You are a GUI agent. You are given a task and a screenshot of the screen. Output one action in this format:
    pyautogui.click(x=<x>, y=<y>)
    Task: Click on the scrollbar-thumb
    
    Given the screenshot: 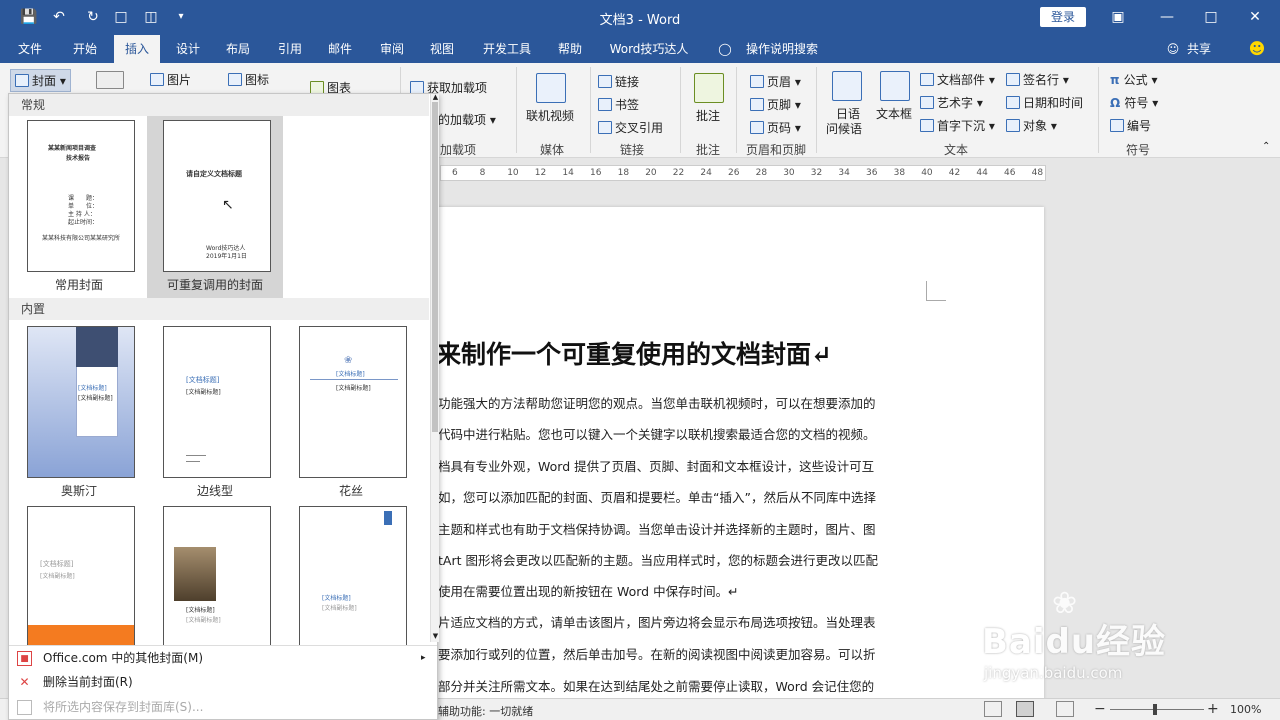 What is the action you would take?
    pyautogui.click(x=435, y=267)
    